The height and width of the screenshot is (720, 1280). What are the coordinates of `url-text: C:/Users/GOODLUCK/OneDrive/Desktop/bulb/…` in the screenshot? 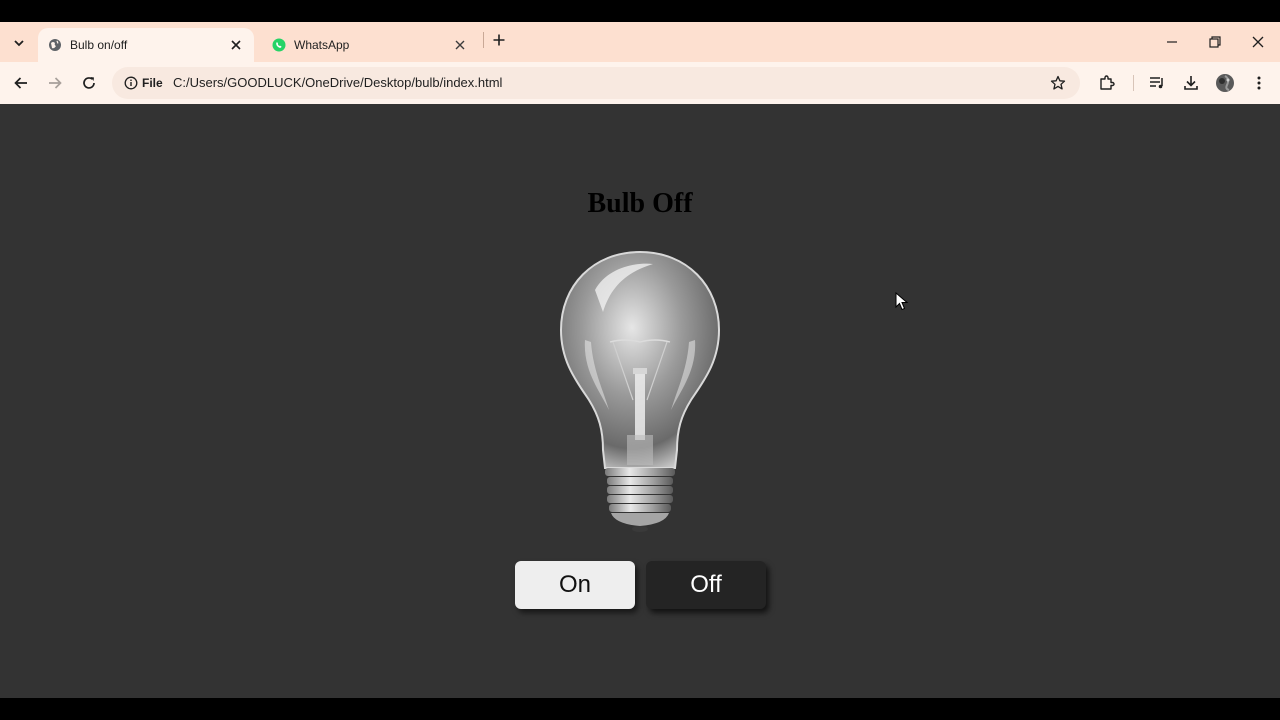 It's located at (338, 82).